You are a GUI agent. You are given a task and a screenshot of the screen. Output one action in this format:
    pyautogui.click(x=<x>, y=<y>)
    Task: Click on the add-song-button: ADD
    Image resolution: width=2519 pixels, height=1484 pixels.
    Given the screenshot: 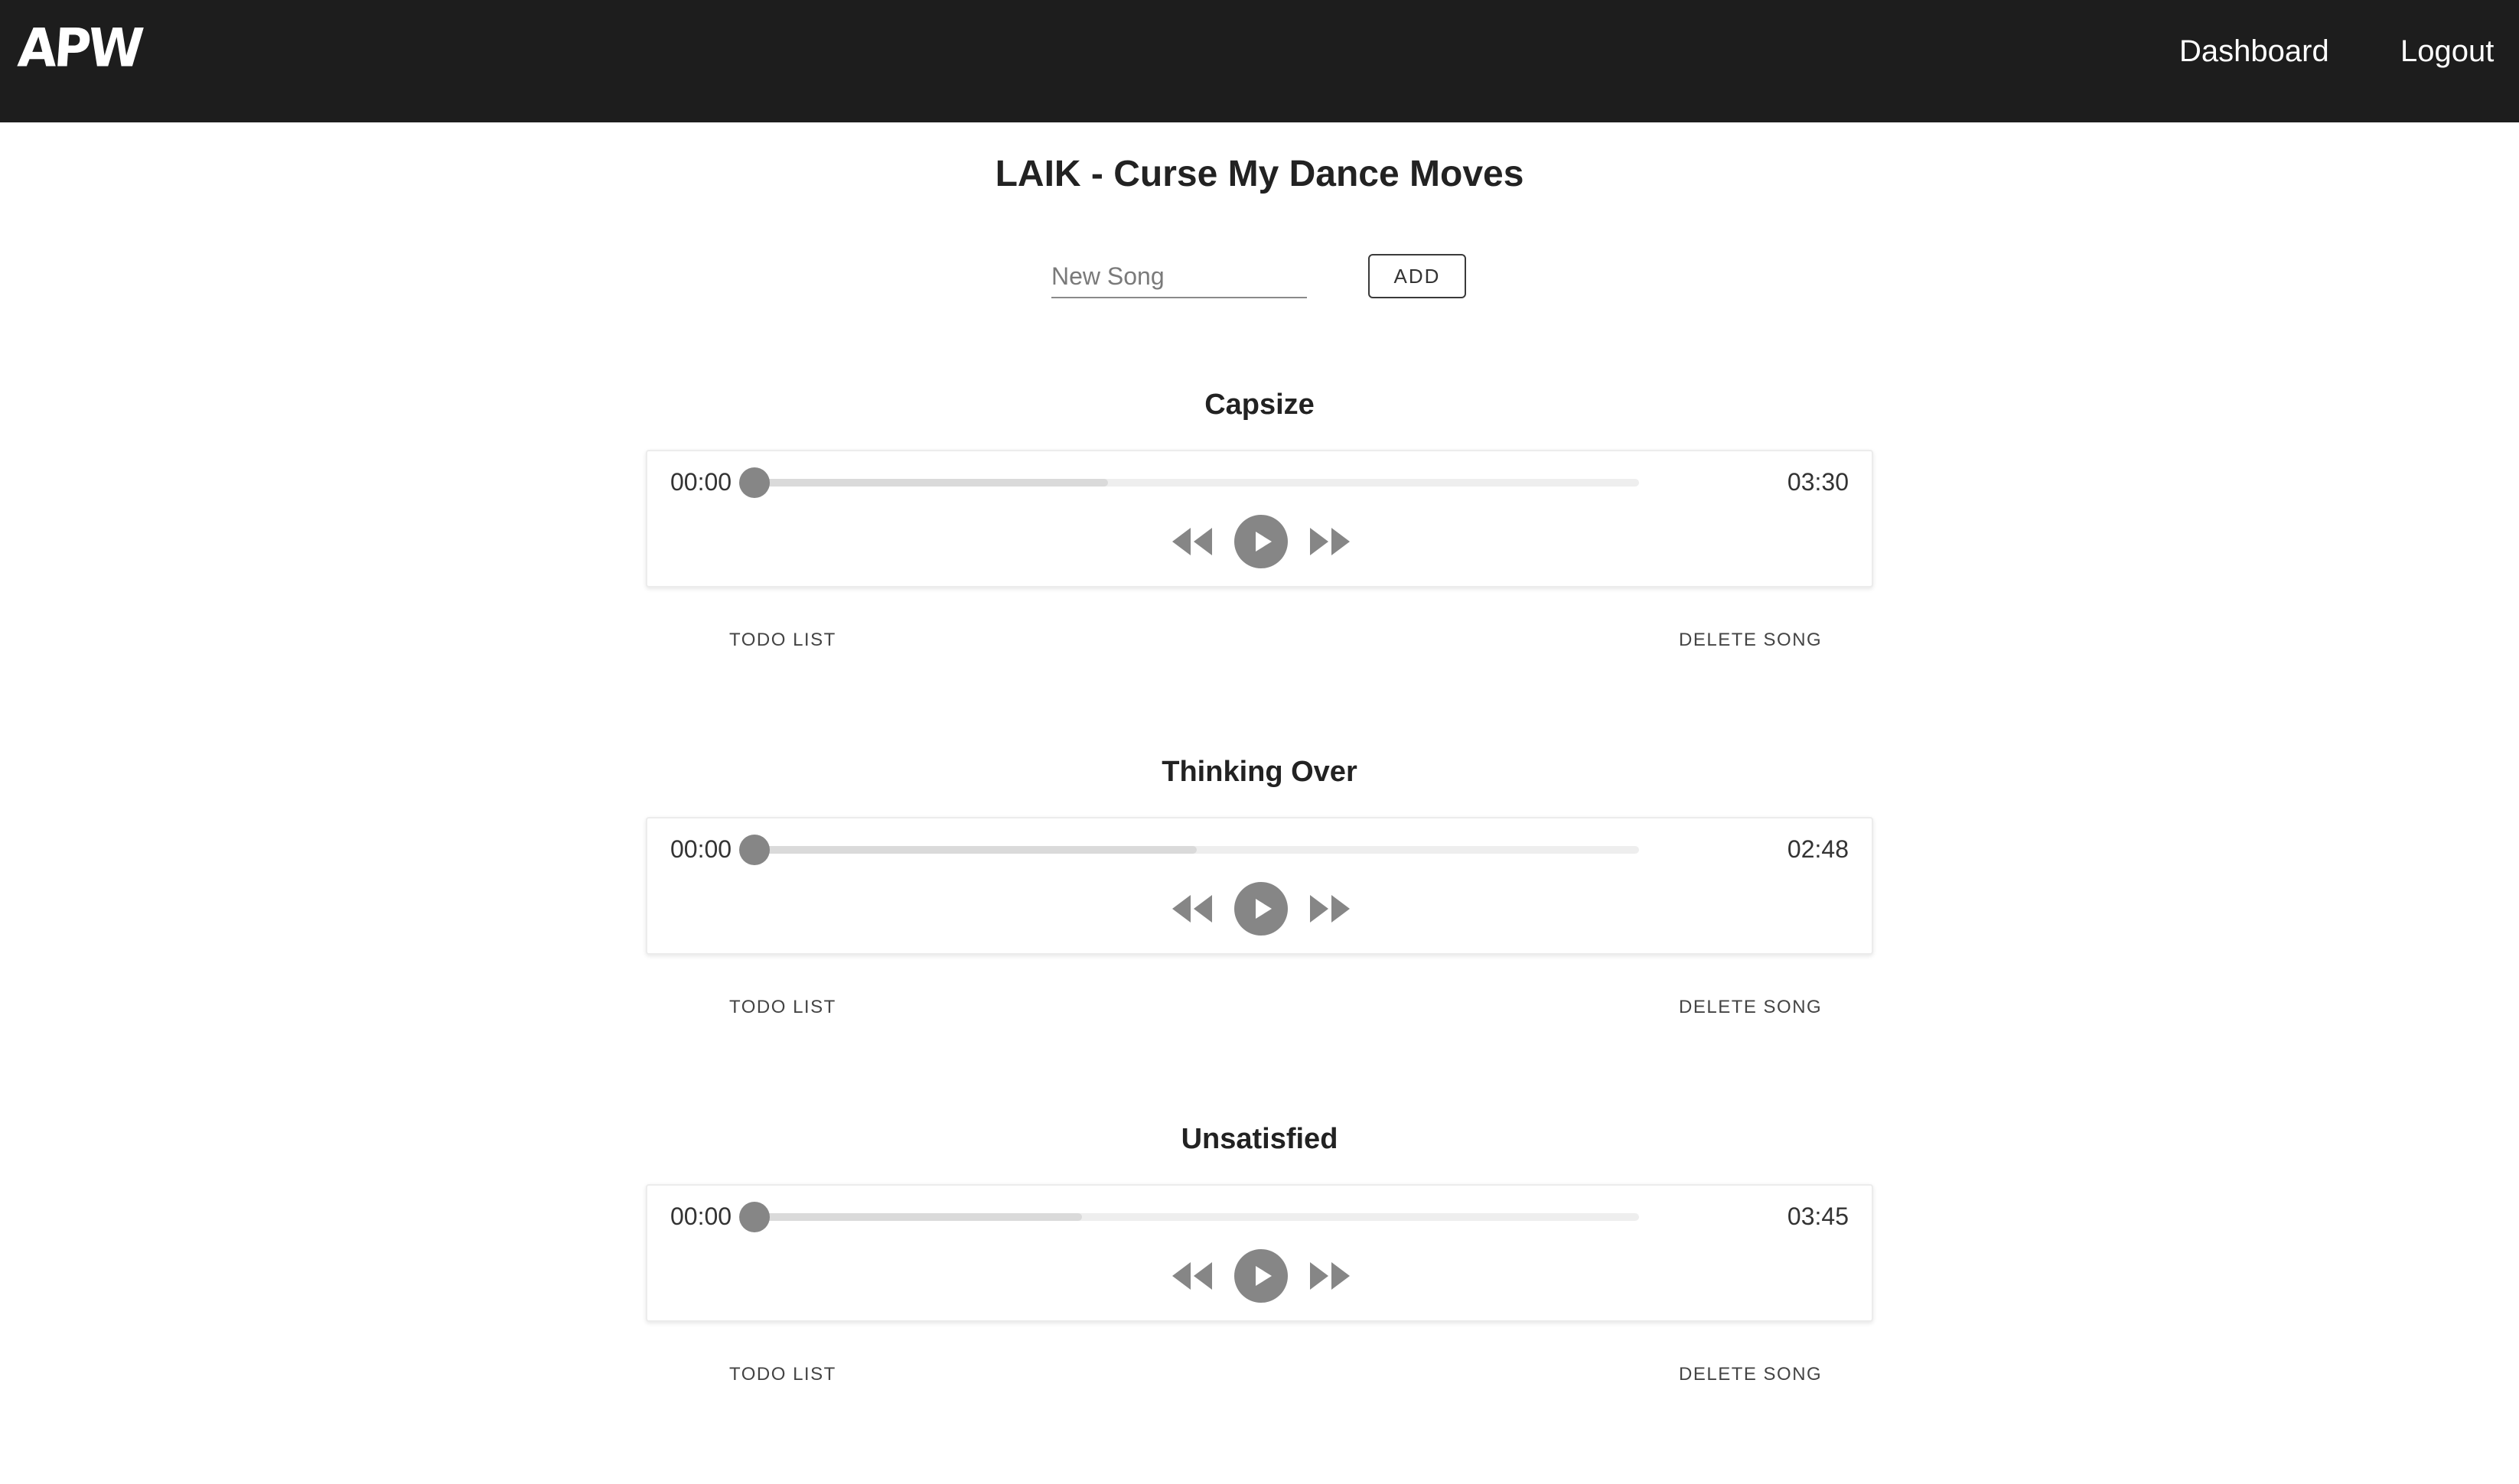 What is the action you would take?
    pyautogui.click(x=1417, y=276)
    